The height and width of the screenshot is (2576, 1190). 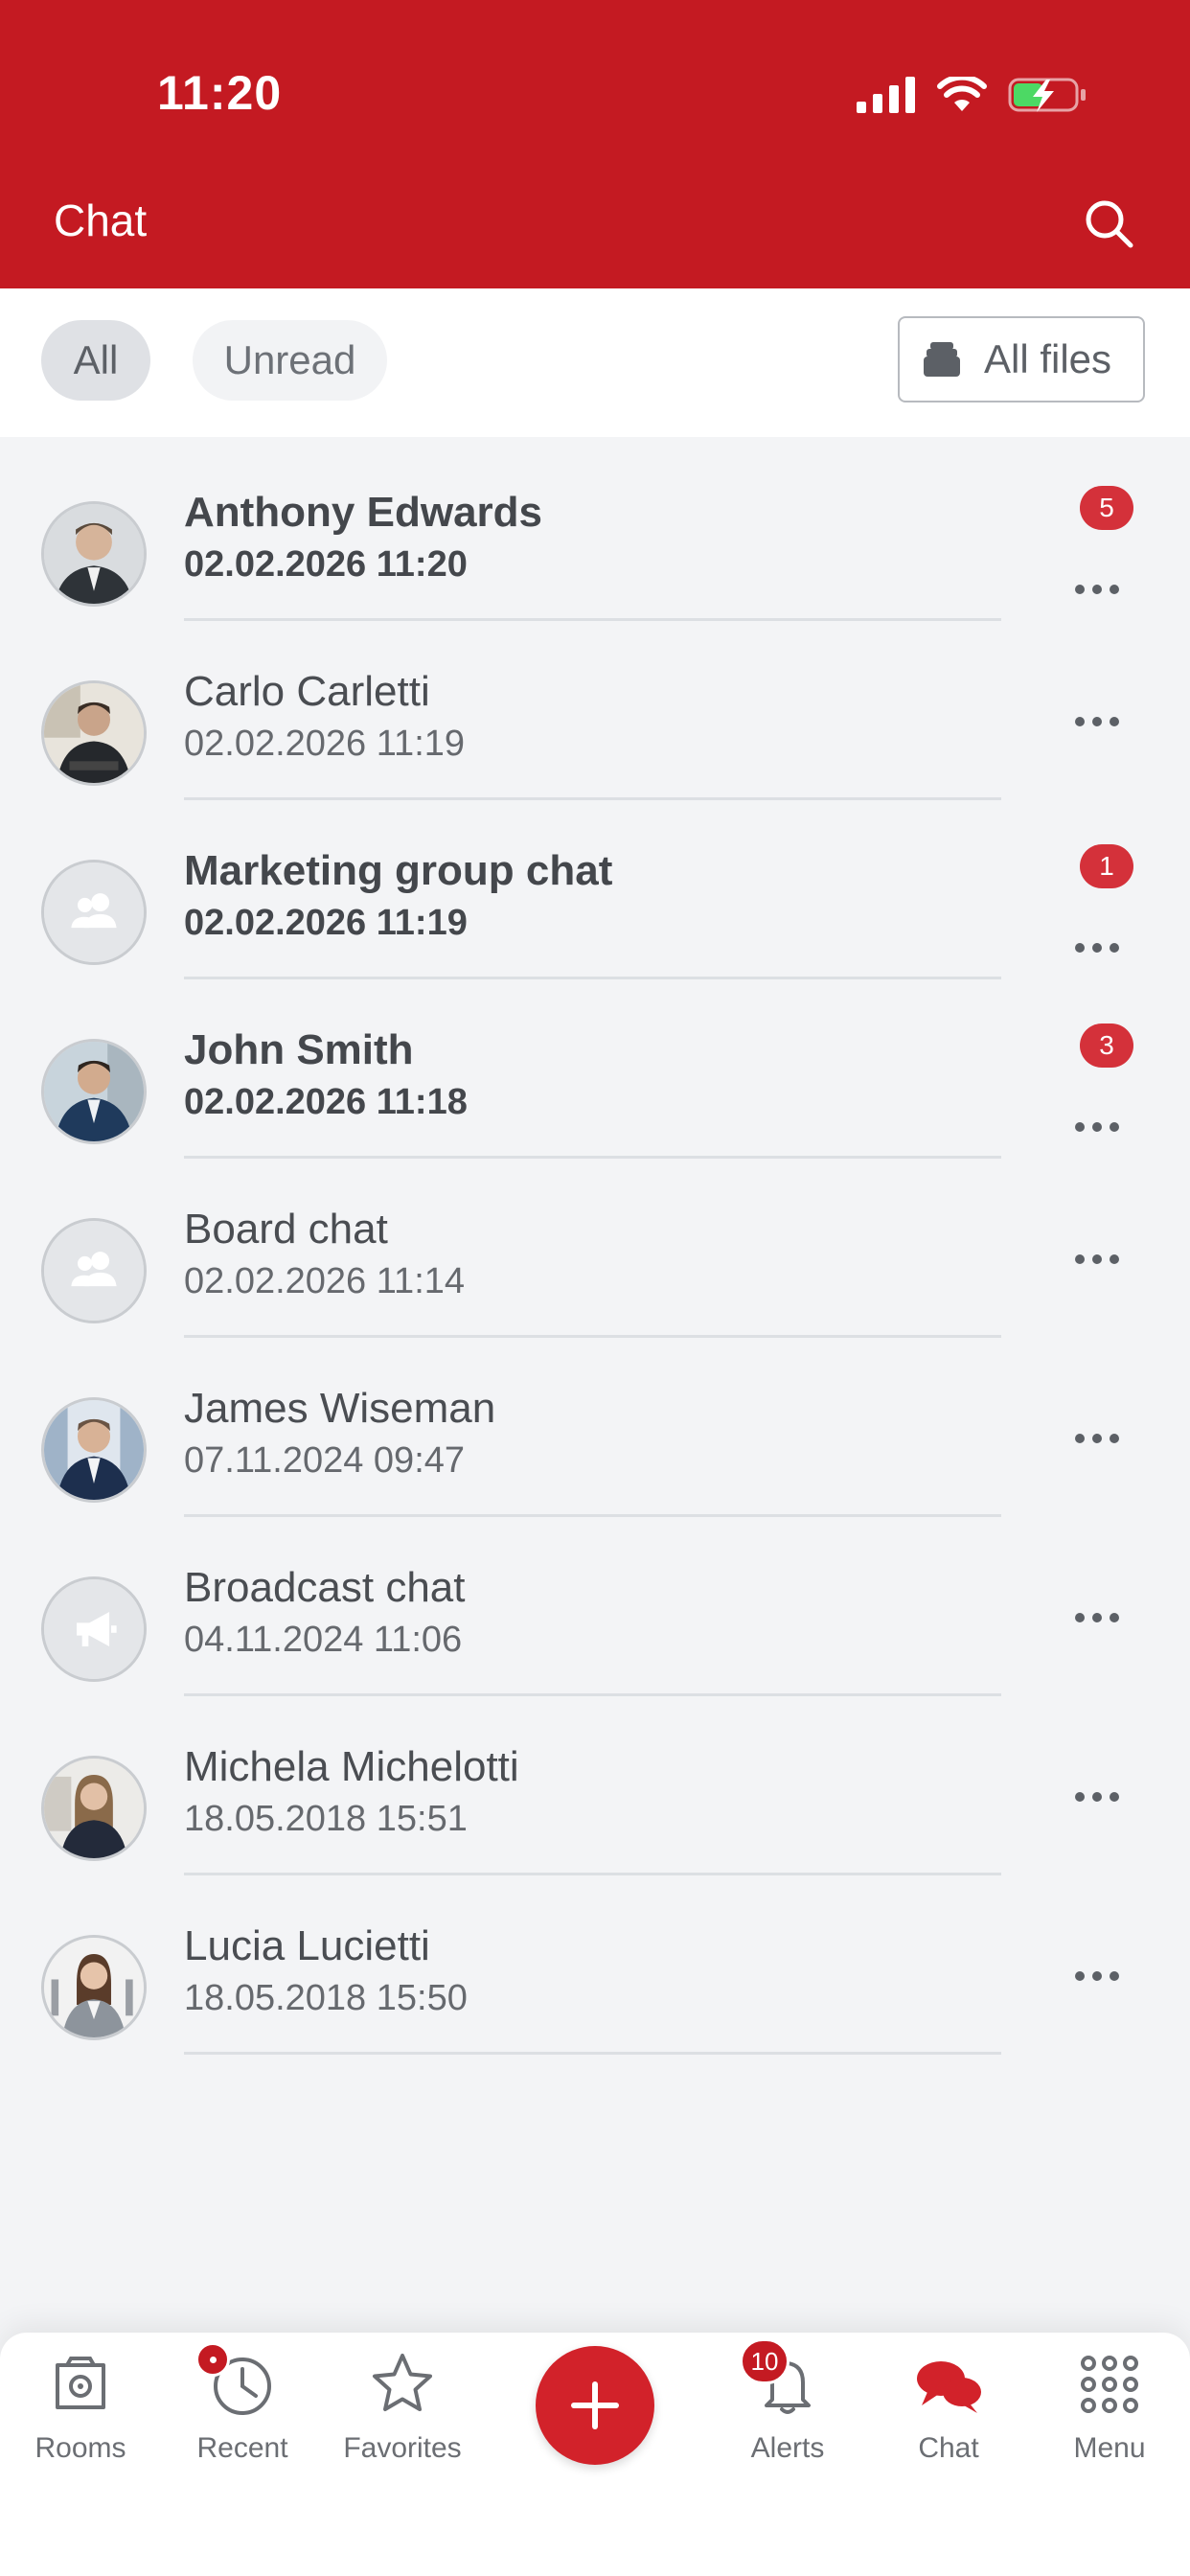 I want to click on chat-date: 07.11.2024 09:47, so click(x=325, y=1460).